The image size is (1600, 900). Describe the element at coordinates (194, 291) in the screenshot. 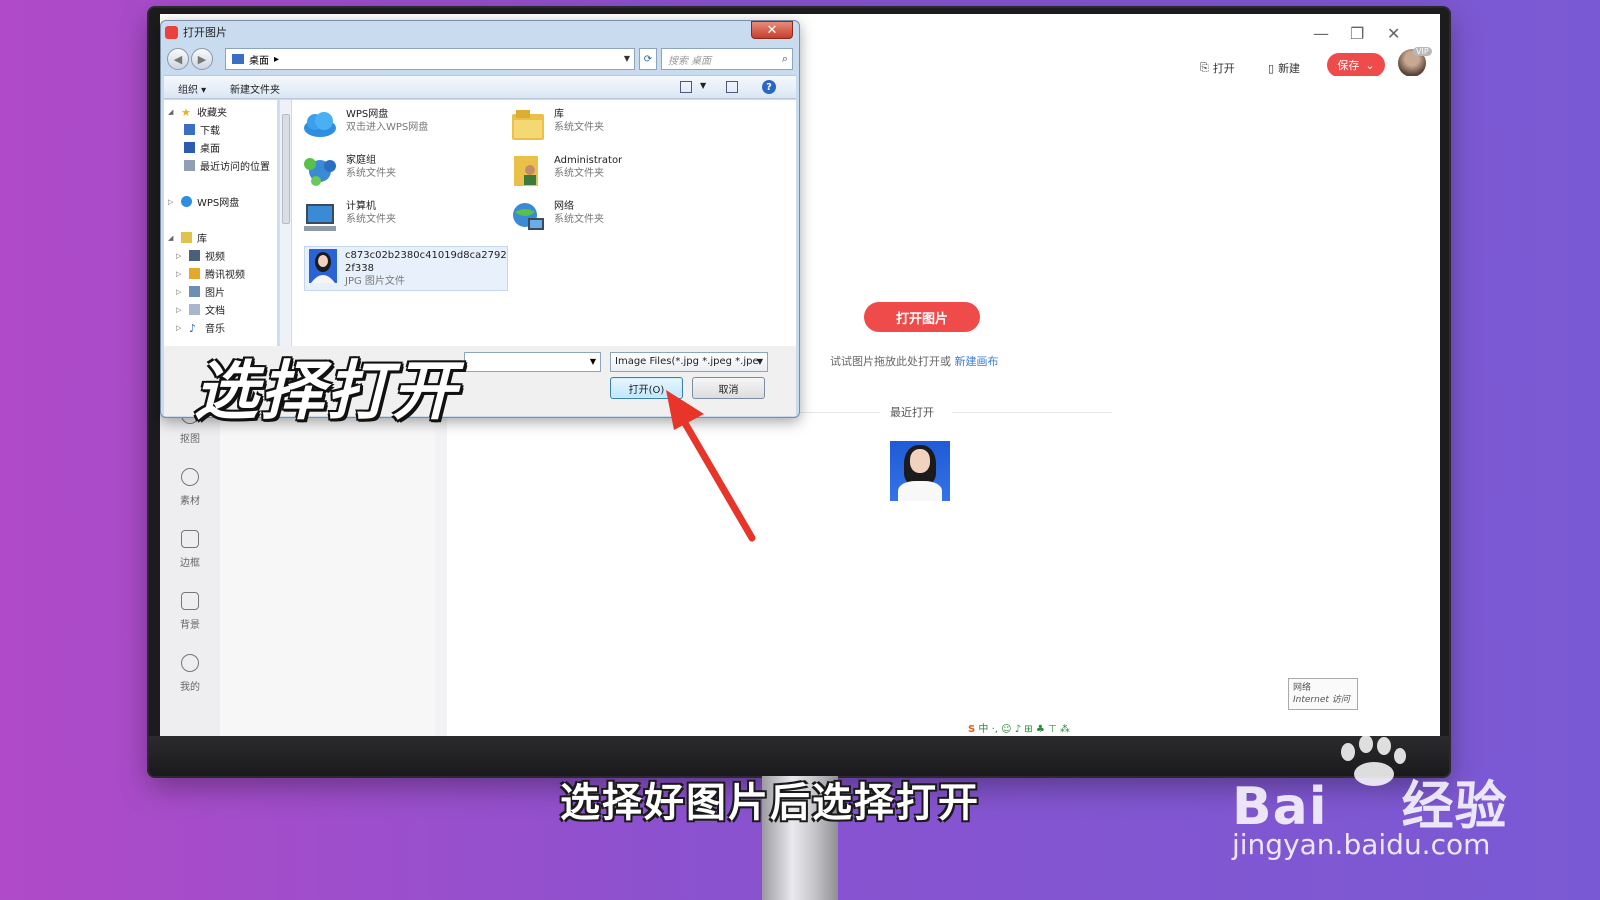

I see `pictures-icon` at that location.